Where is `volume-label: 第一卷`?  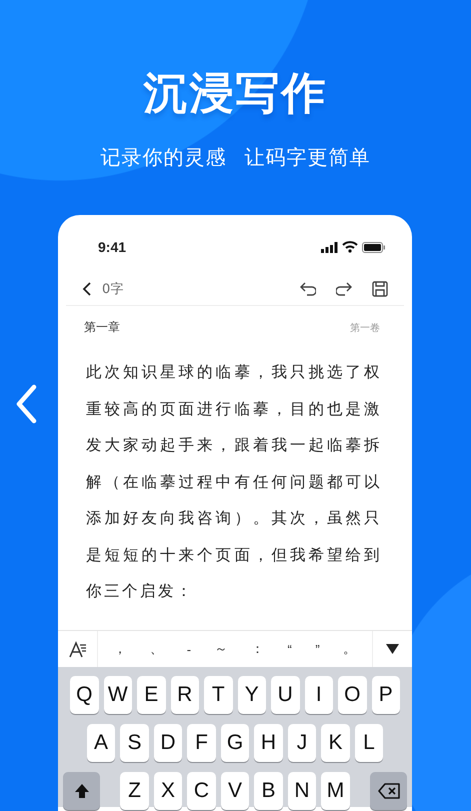 volume-label: 第一卷 is located at coordinates (365, 328).